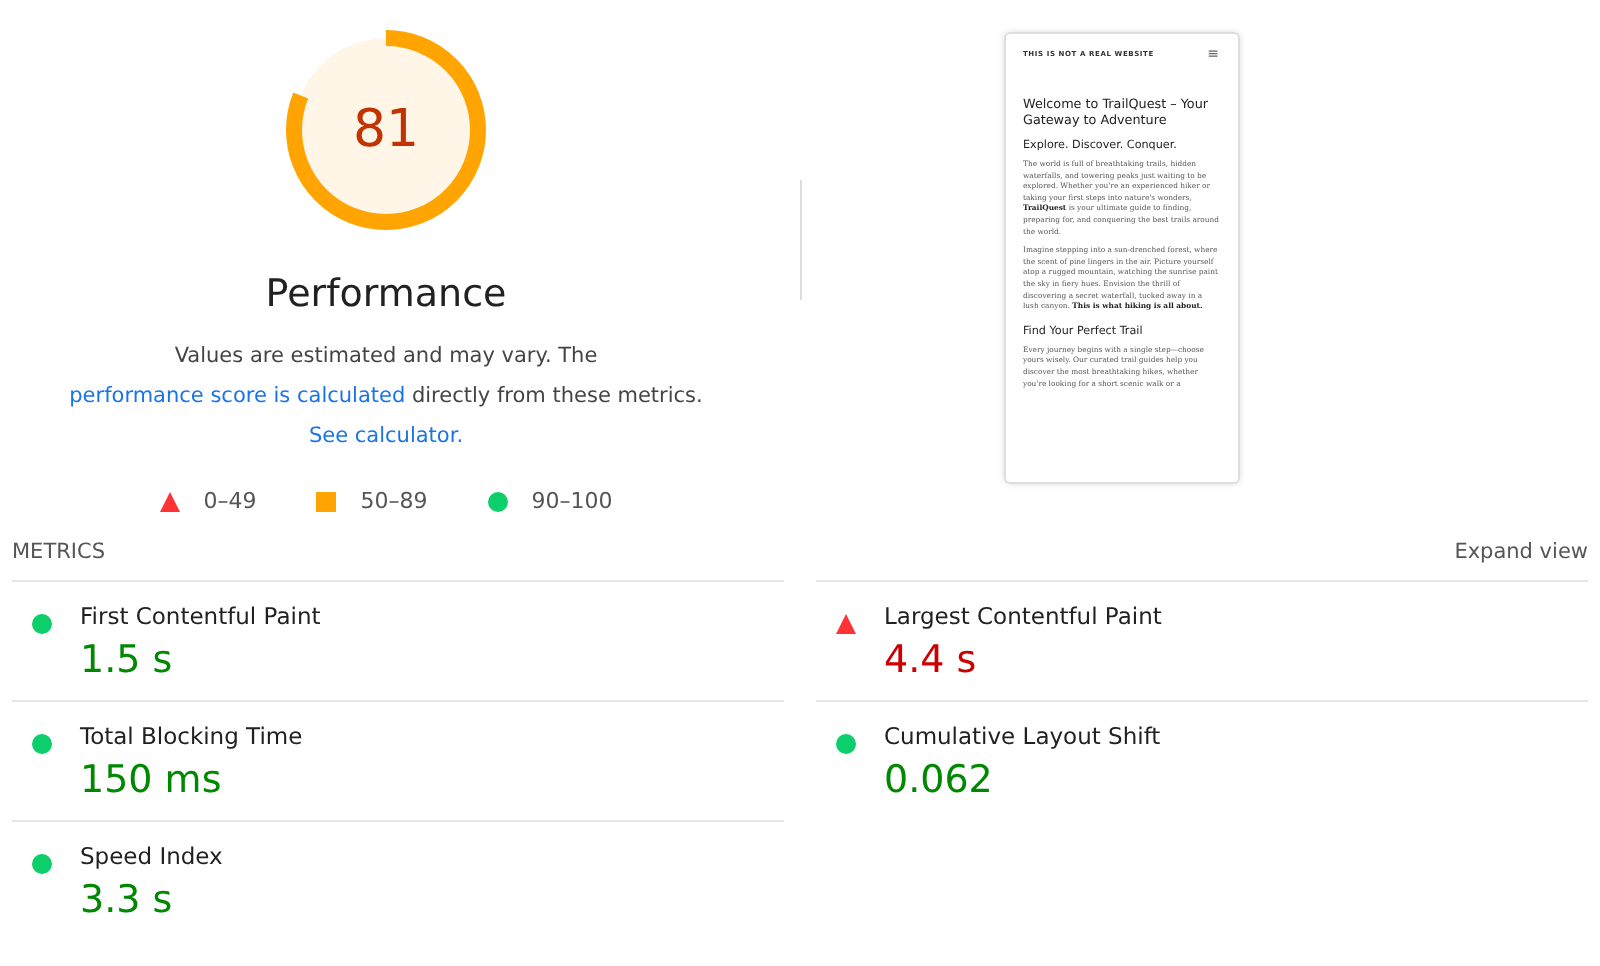 This screenshot has height=966, width=1600. Describe the element at coordinates (1023, 736) in the screenshot. I see `metric-name: Cumulative Layout Shift` at that location.